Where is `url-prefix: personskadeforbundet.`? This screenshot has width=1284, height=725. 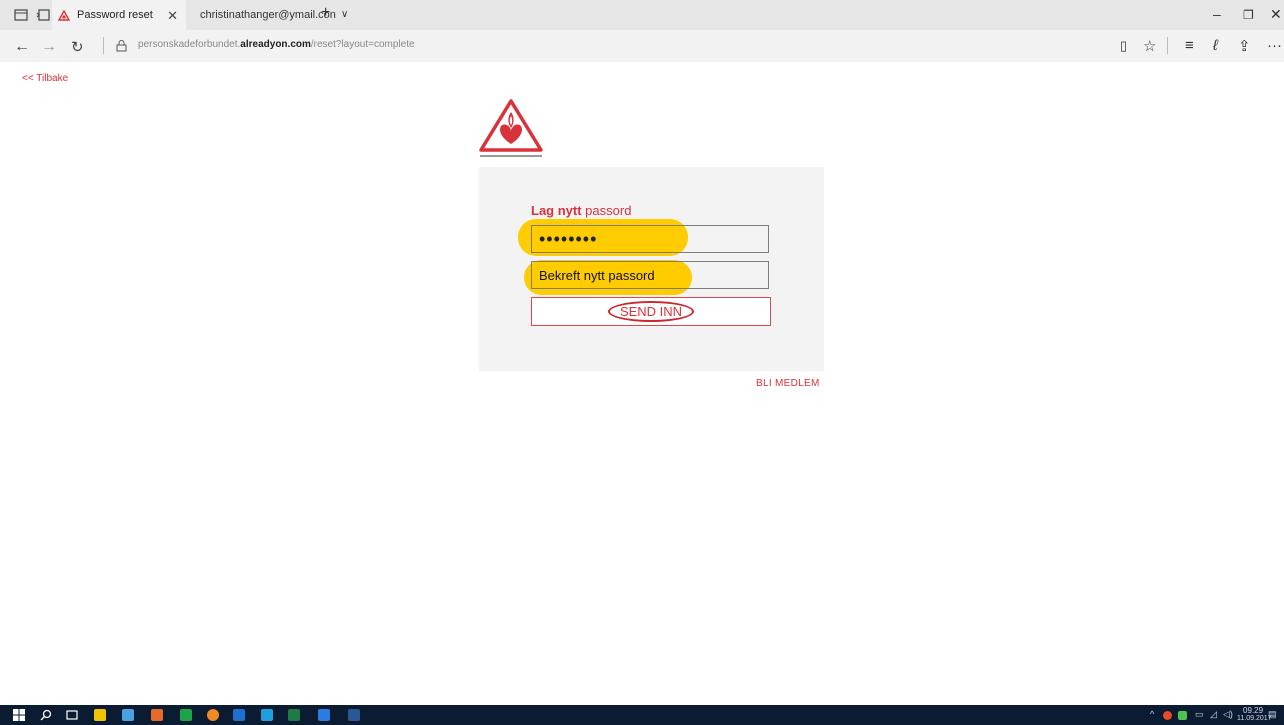 url-prefix: personskadeforbundet. is located at coordinates (189, 44).